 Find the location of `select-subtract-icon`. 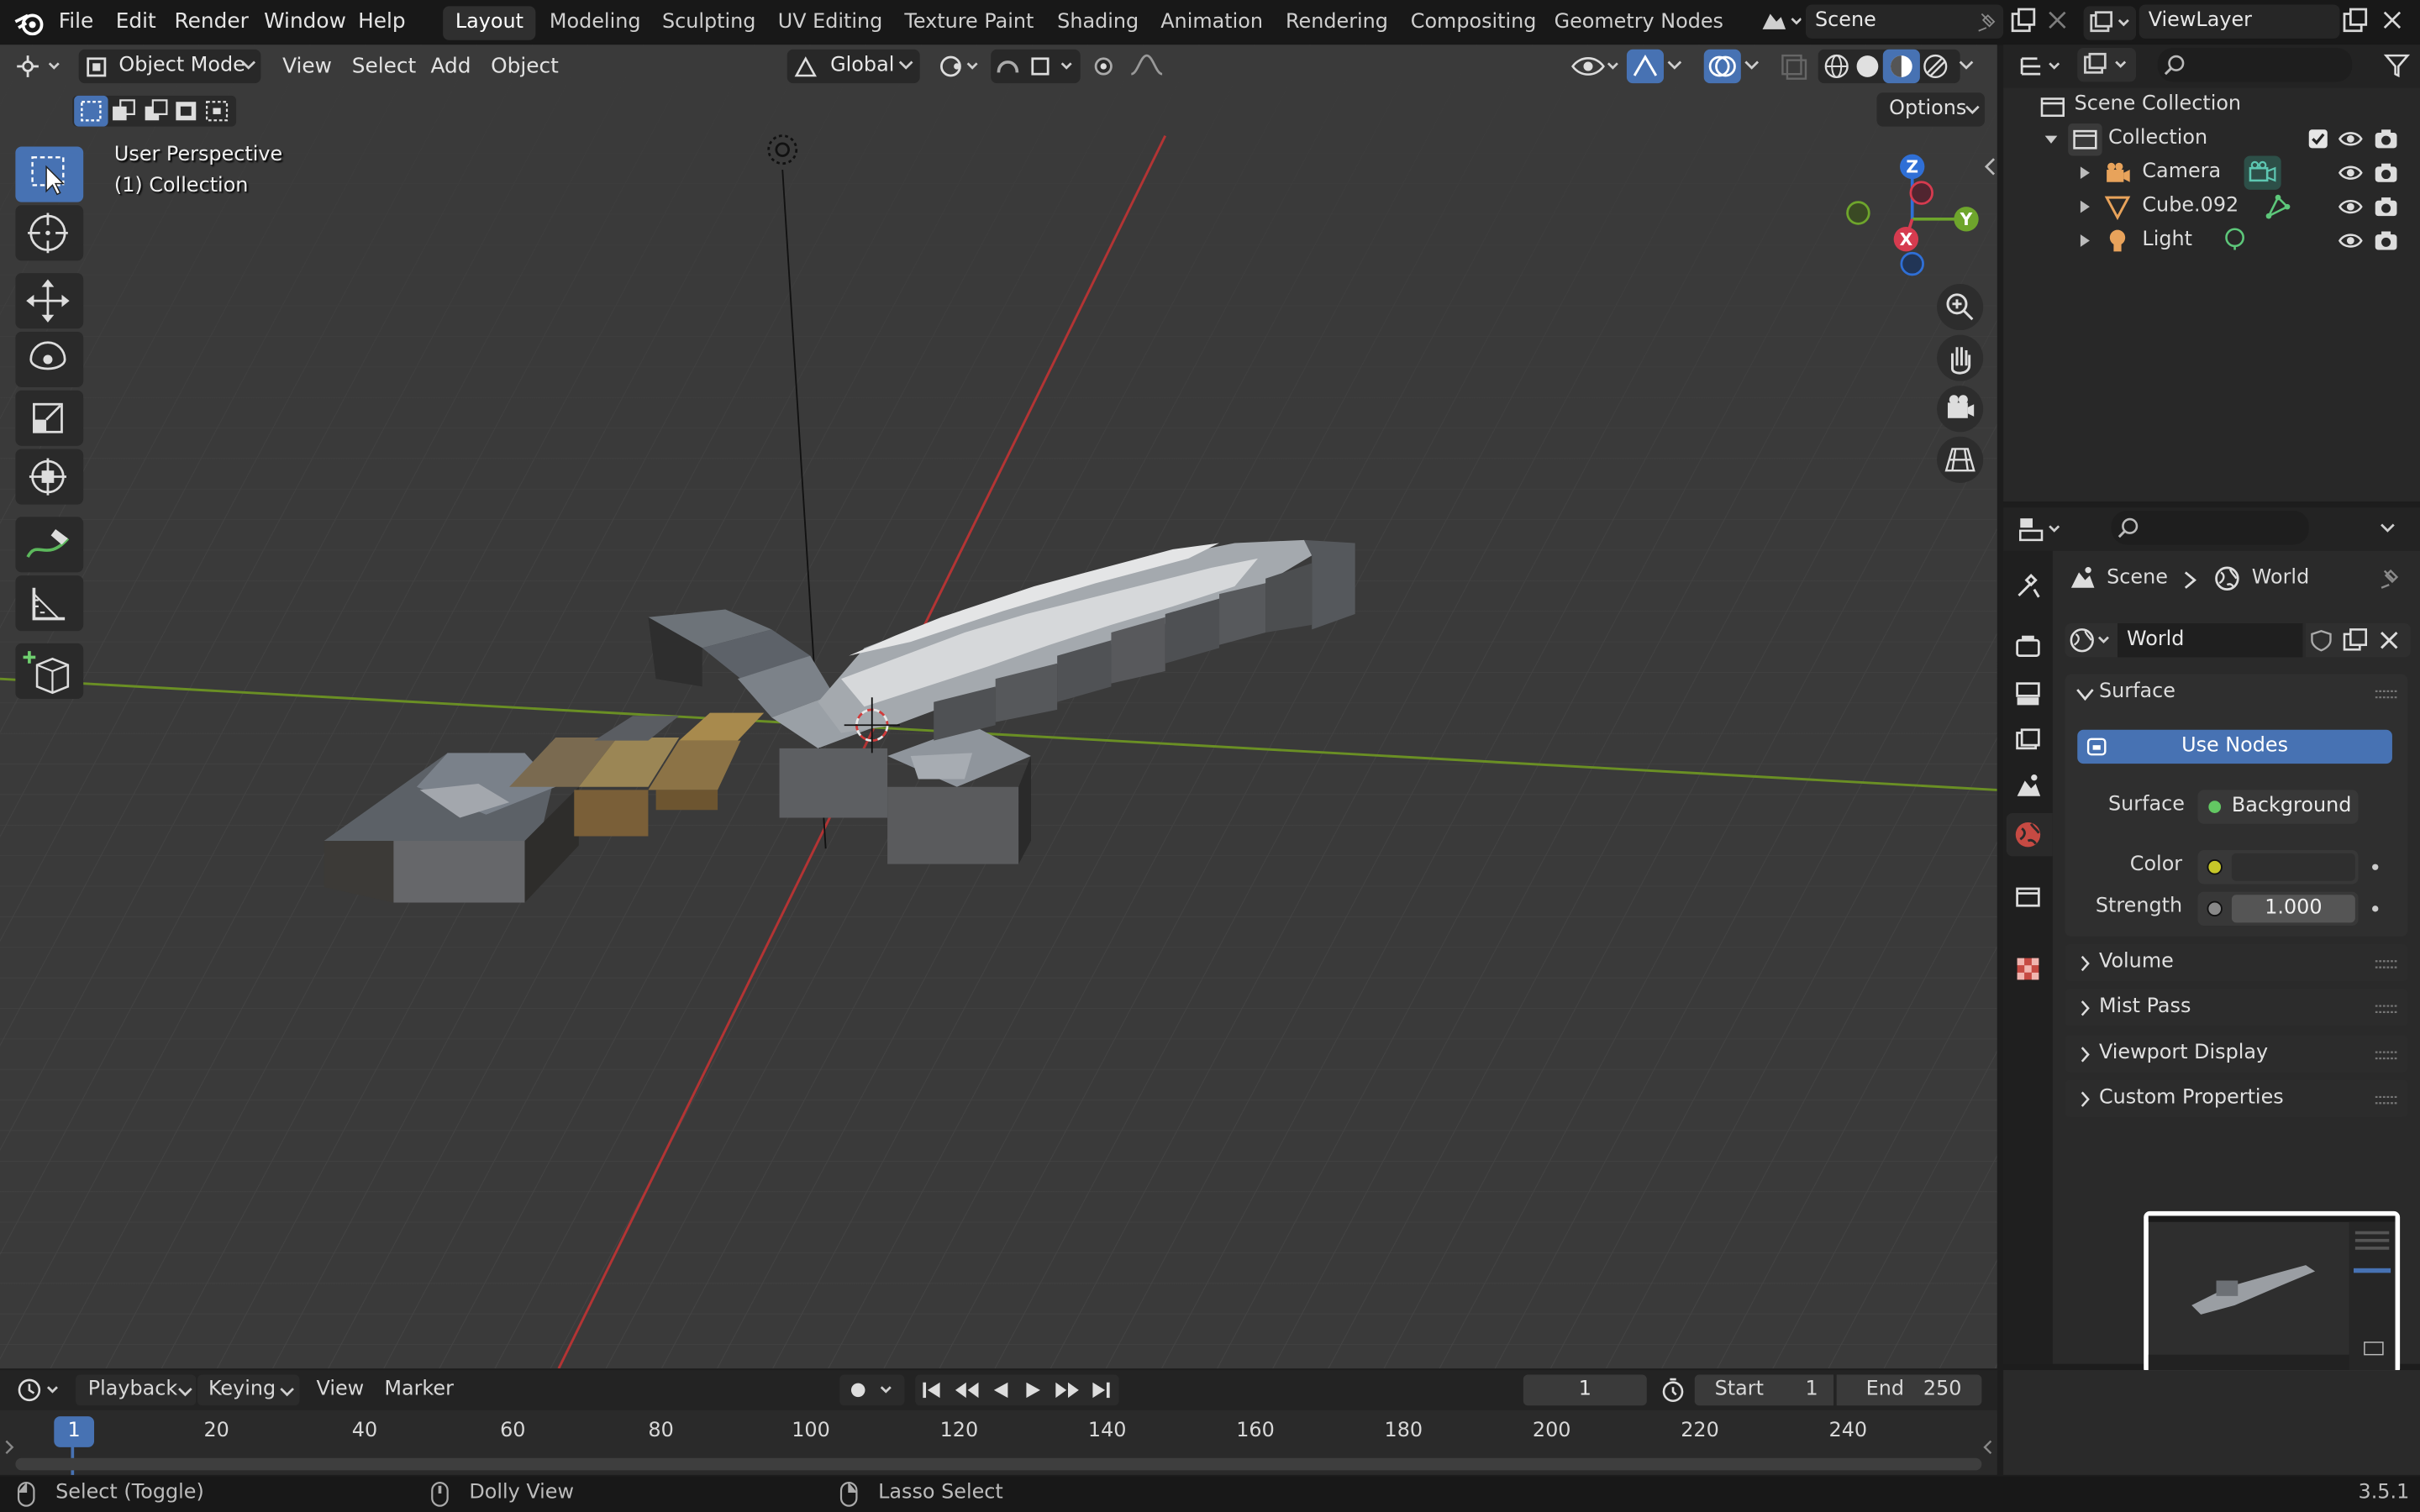

select-subtract-icon is located at coordinates (155, 111).